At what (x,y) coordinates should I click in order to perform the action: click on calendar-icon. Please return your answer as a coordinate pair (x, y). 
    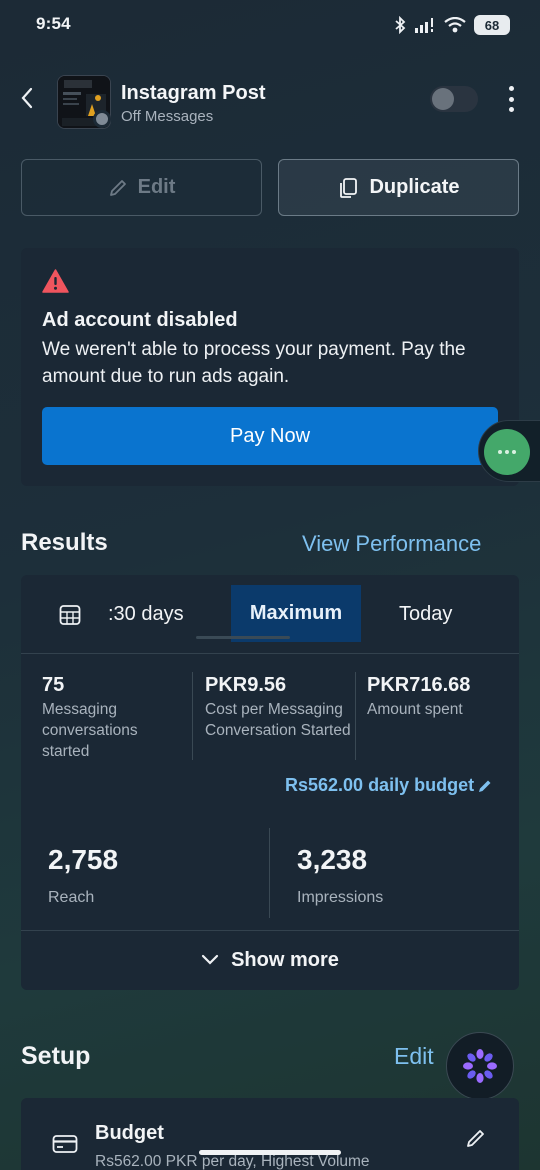
    Looking at the image, I should click on (70, 615).